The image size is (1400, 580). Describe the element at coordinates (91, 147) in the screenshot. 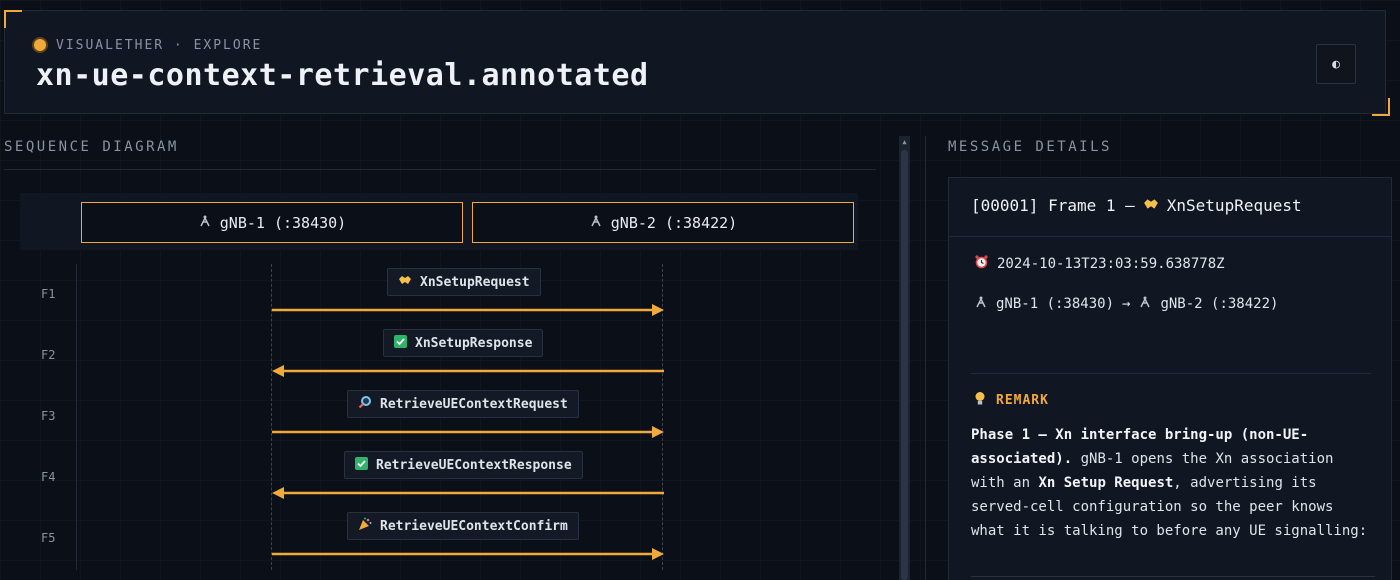

I see `sequence-diagram-heading: SEQUENCE DIAGRAM` at that location.